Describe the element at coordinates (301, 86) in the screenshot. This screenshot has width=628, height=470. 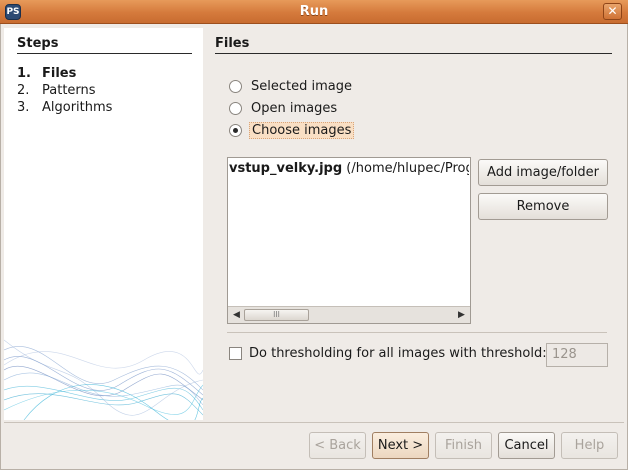
I see `radio-label: Selected image` at that location.